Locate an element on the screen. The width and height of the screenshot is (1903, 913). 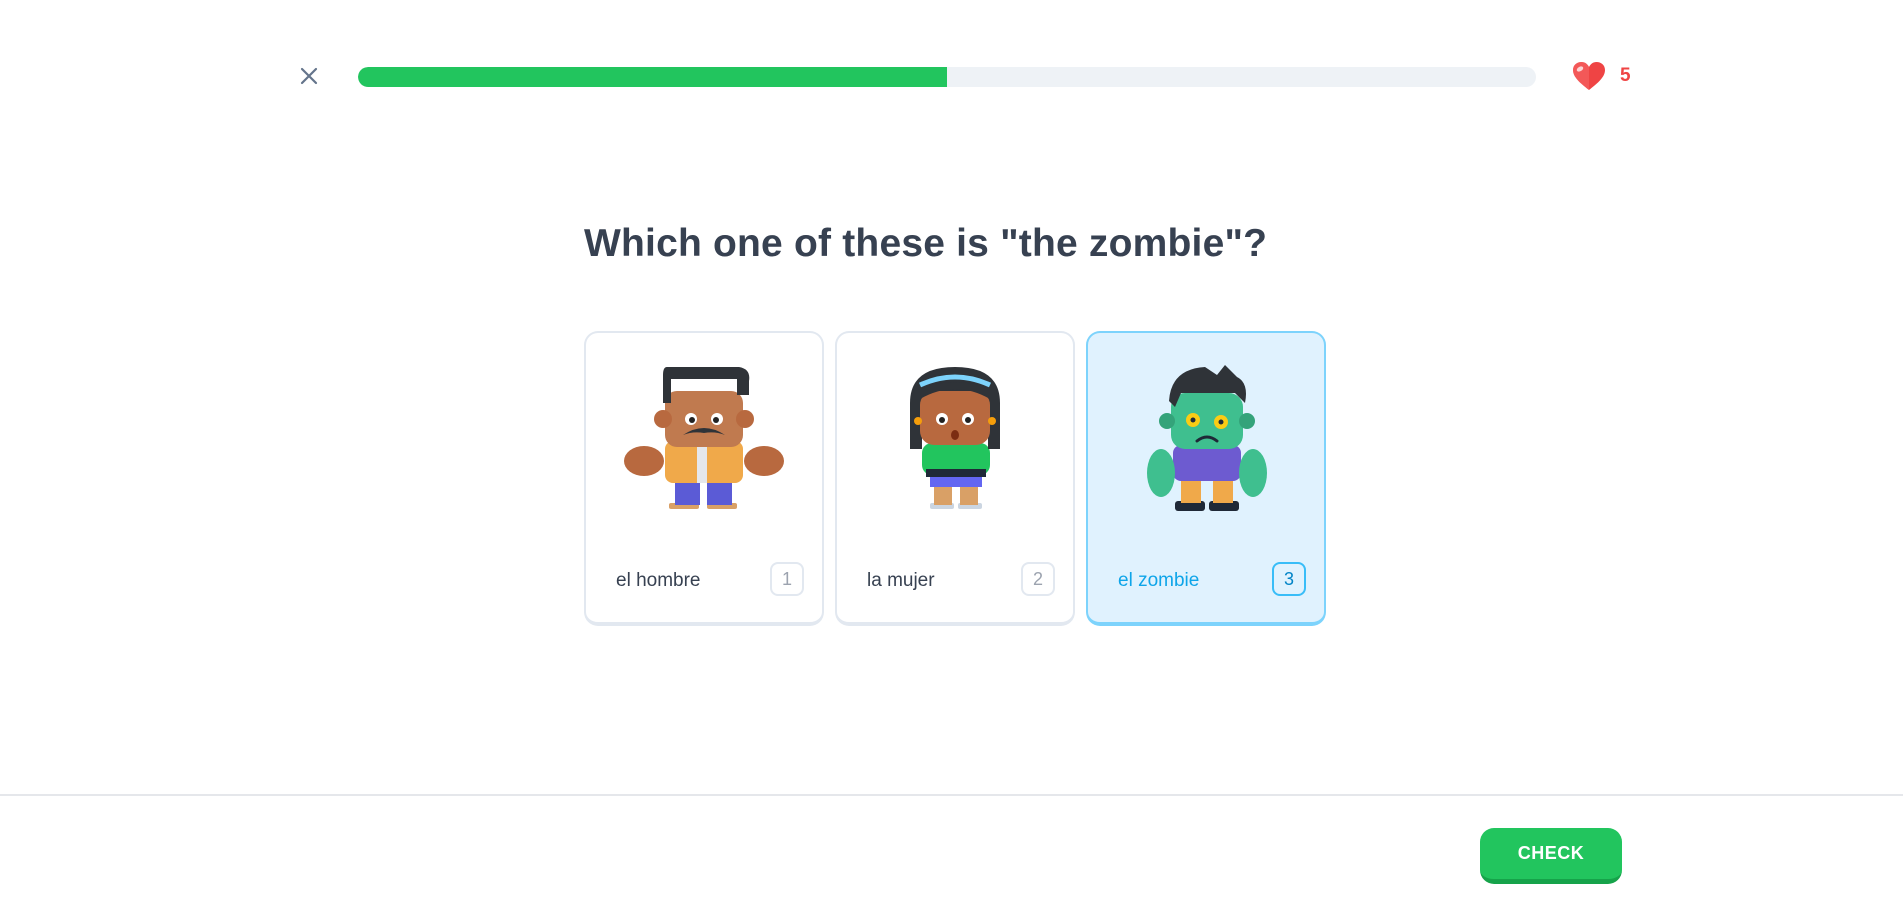
question-title: Which one of these is "the zombie"? is located at coordinates (926, 243).